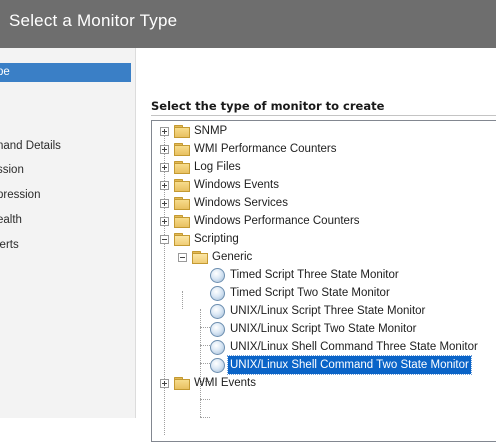 The height and width of the screenshot is (442, 496). I want to click on tree-node-label: Windows Services, so click(241, 203).